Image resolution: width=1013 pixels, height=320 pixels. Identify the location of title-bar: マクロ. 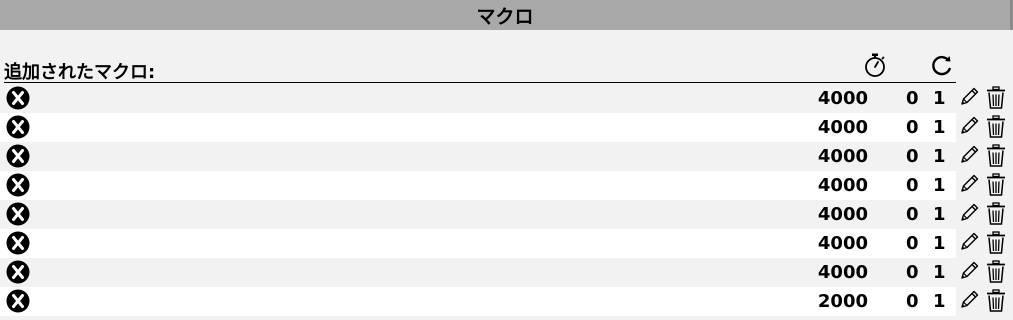
(506, 15).